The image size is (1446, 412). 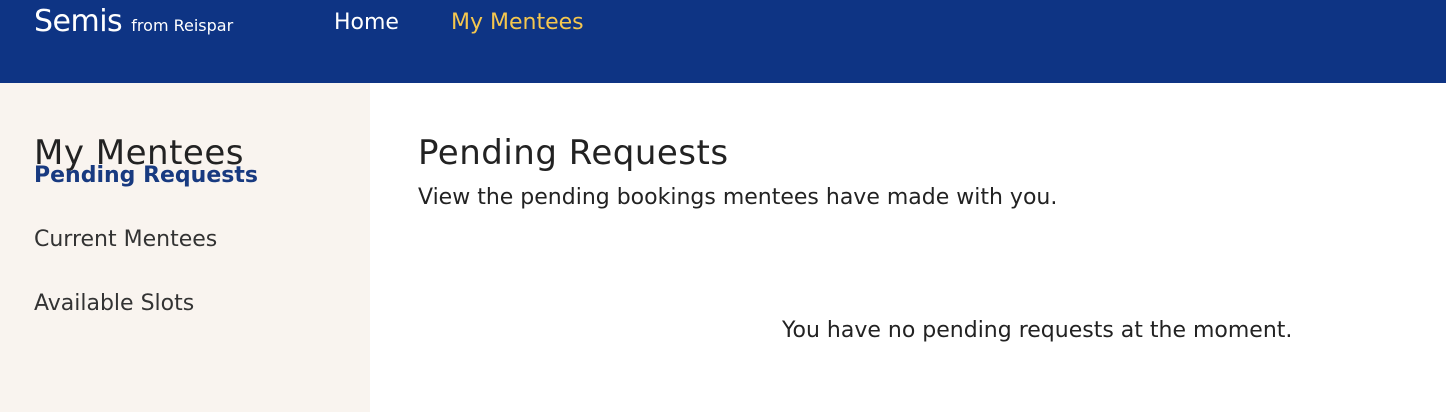 I want to click on brand-logo: Semis from Reispar, so click(x=133, y=21).